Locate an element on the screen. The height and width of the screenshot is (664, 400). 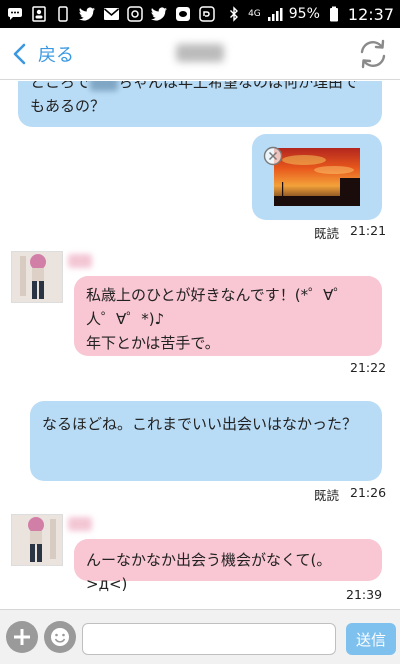
smiley-icon is located at coordinates (60, 637).